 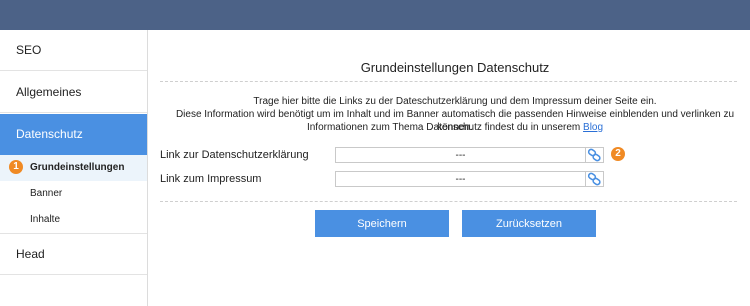 I want to click on privacy-link-label: Link zur Datenschutzerklärung, so click(x=234, y=155).